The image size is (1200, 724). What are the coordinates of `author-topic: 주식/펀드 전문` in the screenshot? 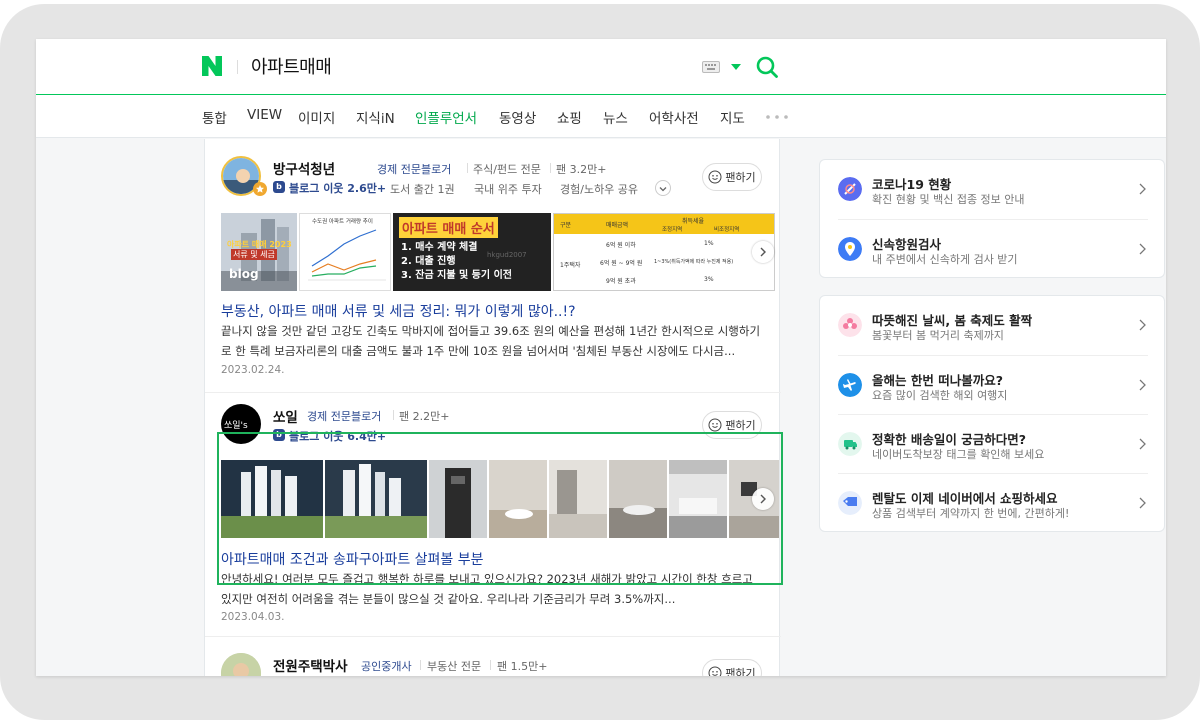 It's located at (507, 169).